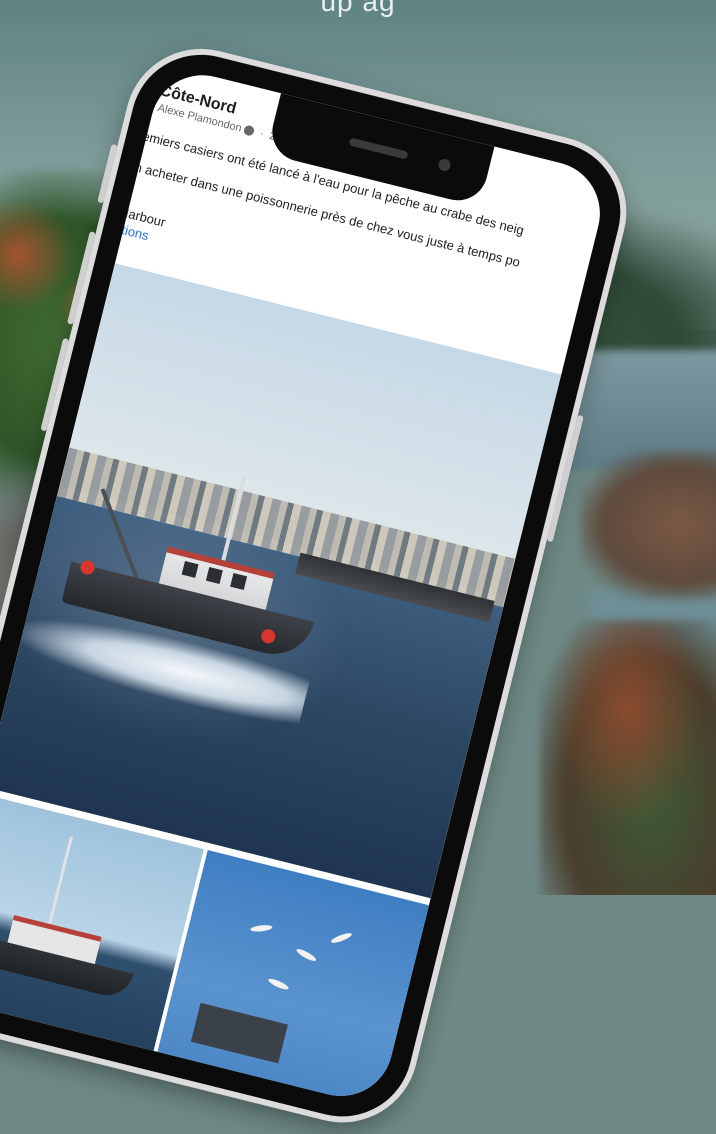  Describe the element at coordinates (628, 757) in the screenshot. I see `background-ground-right` at that location.